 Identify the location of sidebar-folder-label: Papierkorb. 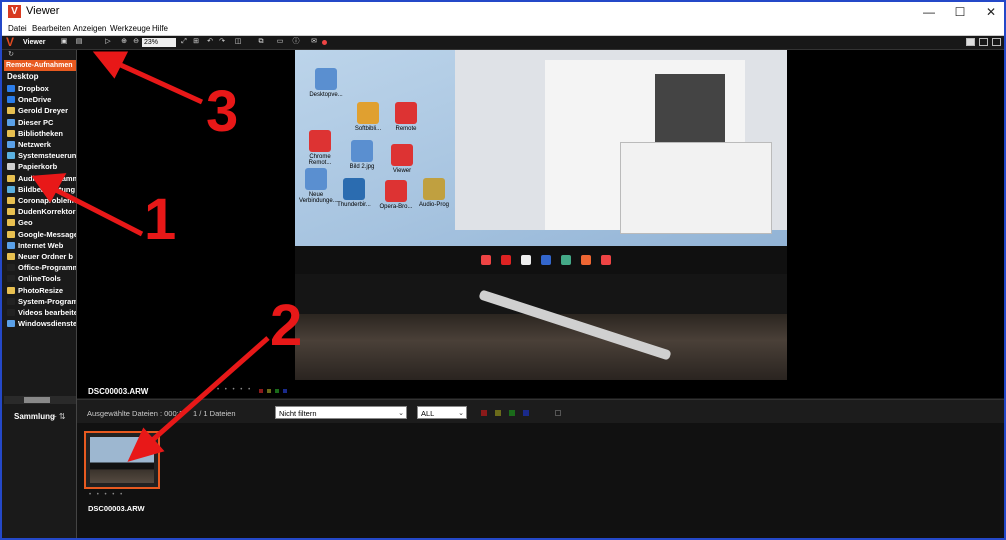
(38, 167).